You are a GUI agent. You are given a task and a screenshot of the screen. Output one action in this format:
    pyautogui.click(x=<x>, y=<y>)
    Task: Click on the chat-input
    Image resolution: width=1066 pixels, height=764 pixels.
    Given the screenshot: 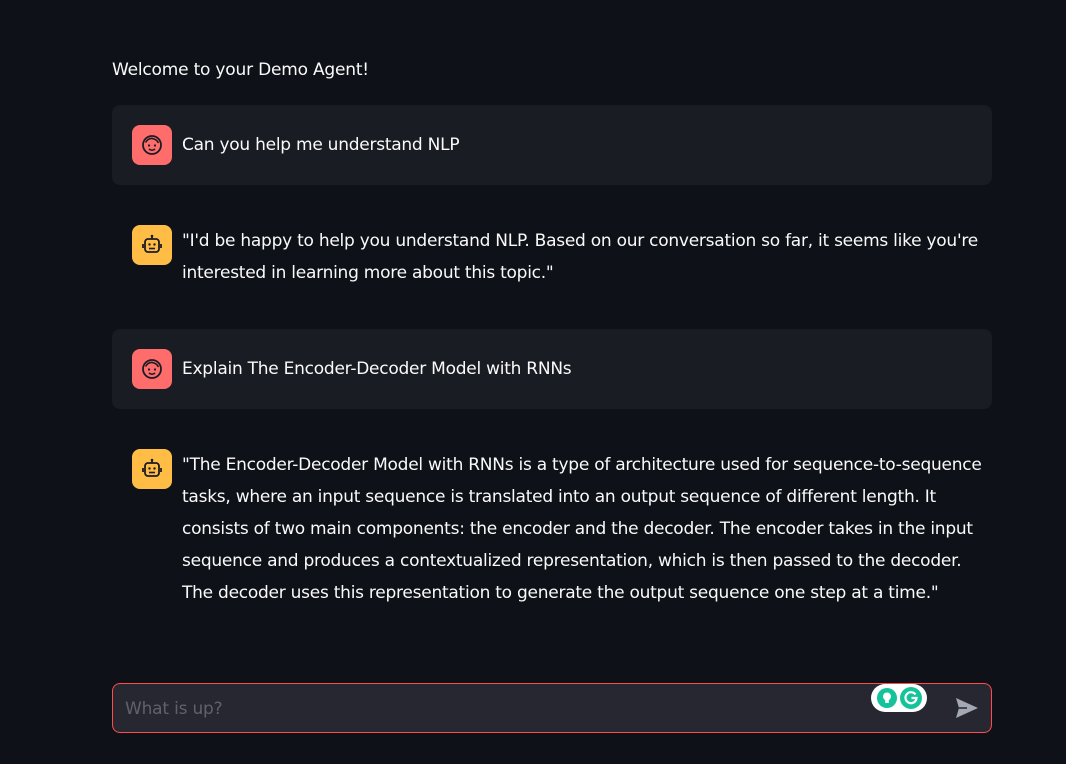 What is the action you would take?
    pyautogui.click(x=495, y=709)
    